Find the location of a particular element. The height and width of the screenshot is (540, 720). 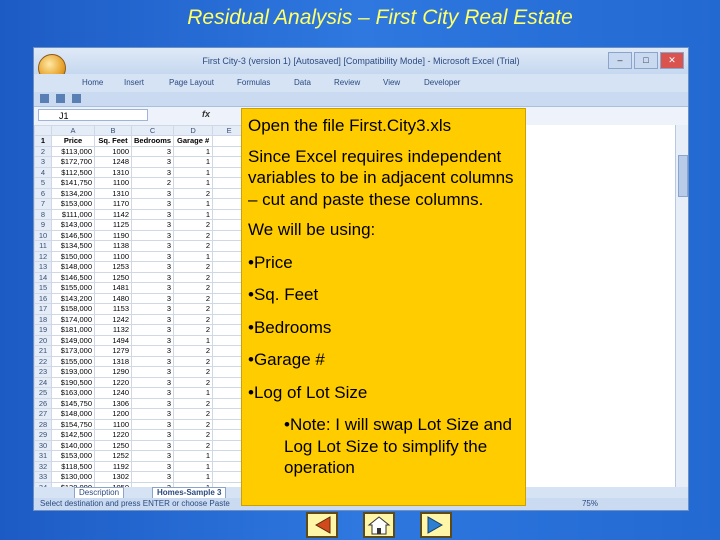

cell: 1190 is located at coordinates (113, 235).